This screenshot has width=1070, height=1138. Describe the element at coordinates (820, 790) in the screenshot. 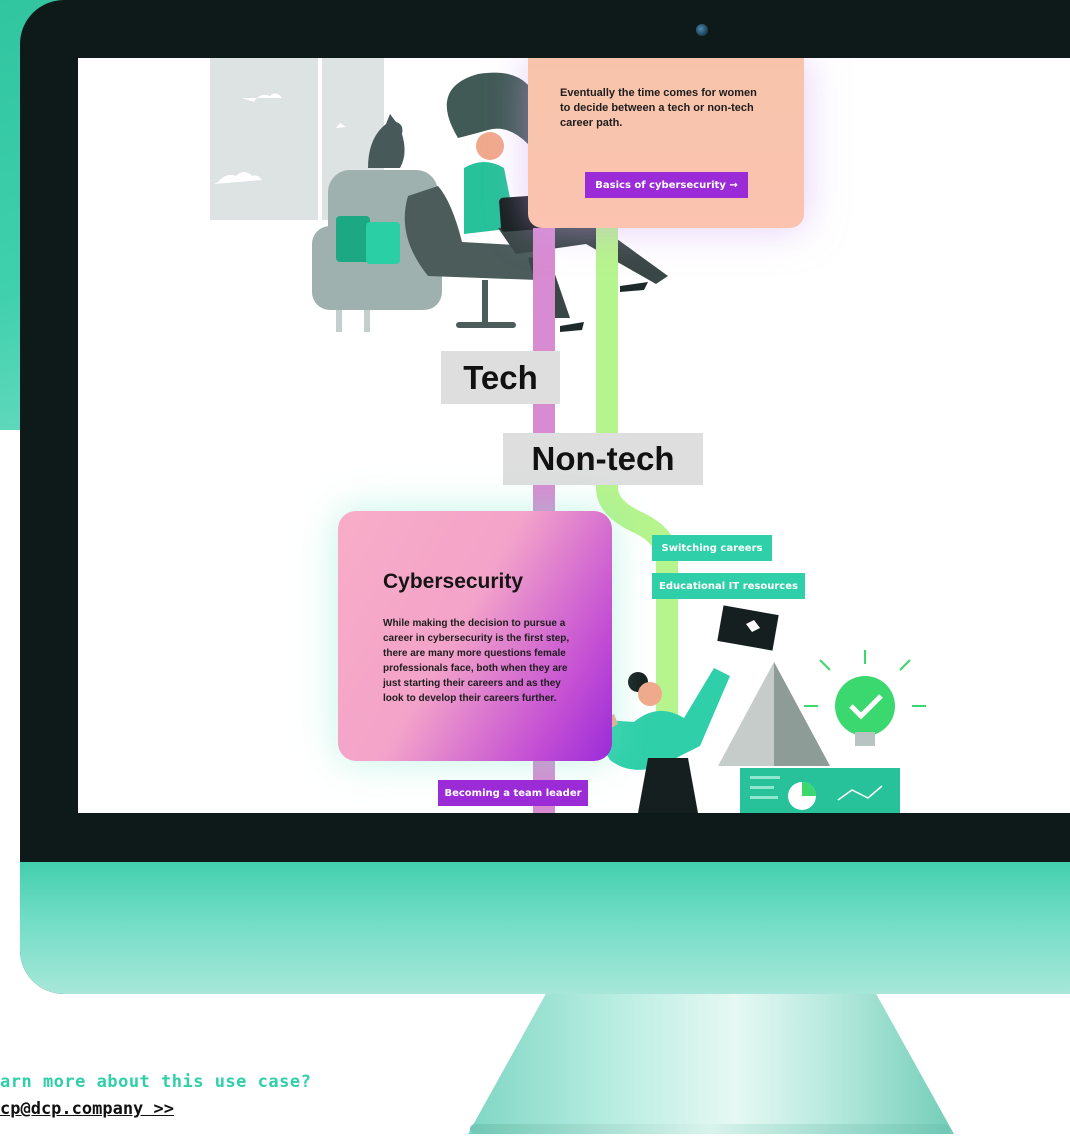

I see `dashboard-illustration` at that location.